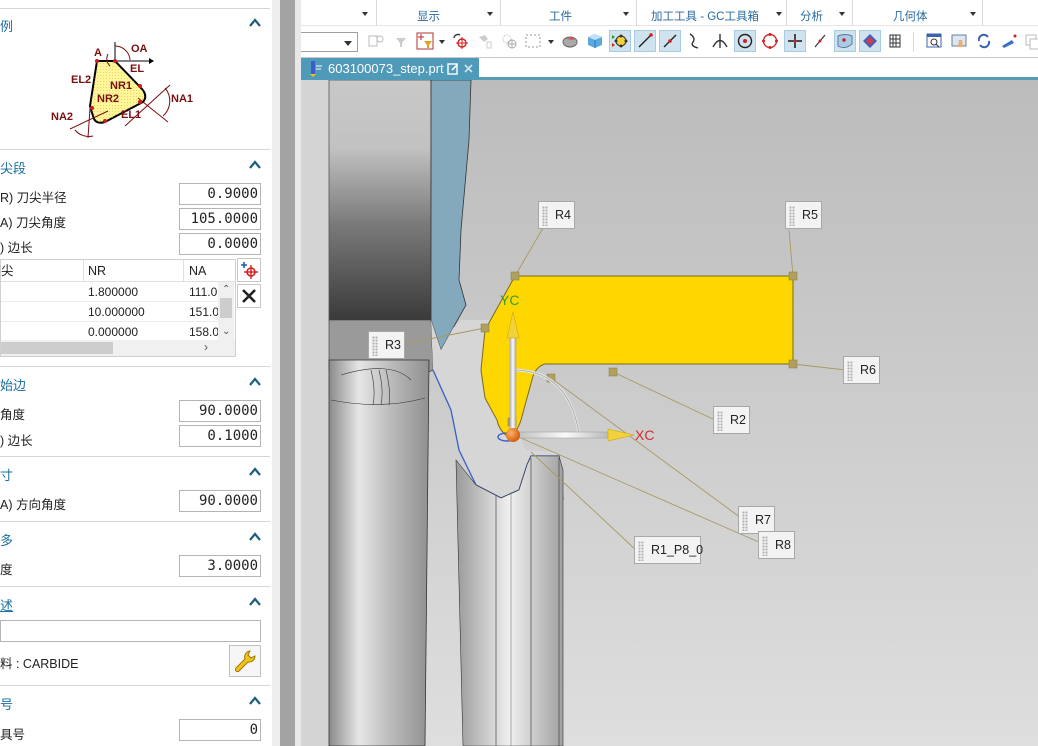  I want to click on annotation-R1_P8_0: R1_P8_0, so click(668, 550).